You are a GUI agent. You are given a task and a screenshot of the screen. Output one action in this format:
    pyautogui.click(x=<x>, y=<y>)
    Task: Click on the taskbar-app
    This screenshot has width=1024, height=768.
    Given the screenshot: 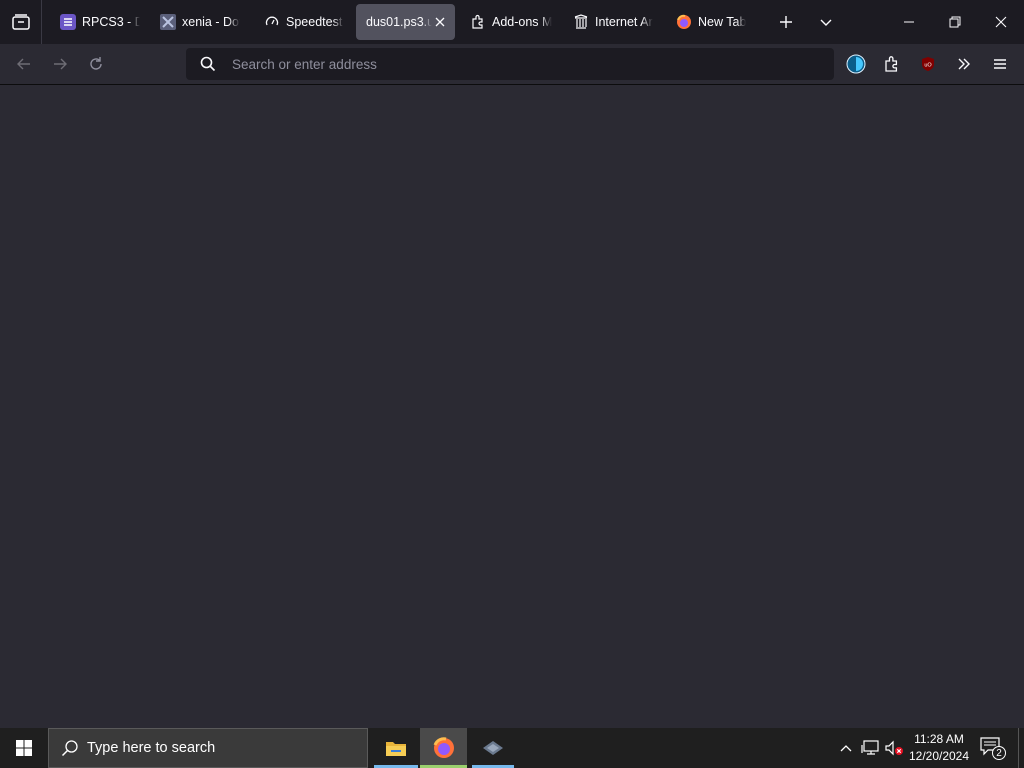 What is the action you would take?
    pyautogui.click(x=493, y=748)
    